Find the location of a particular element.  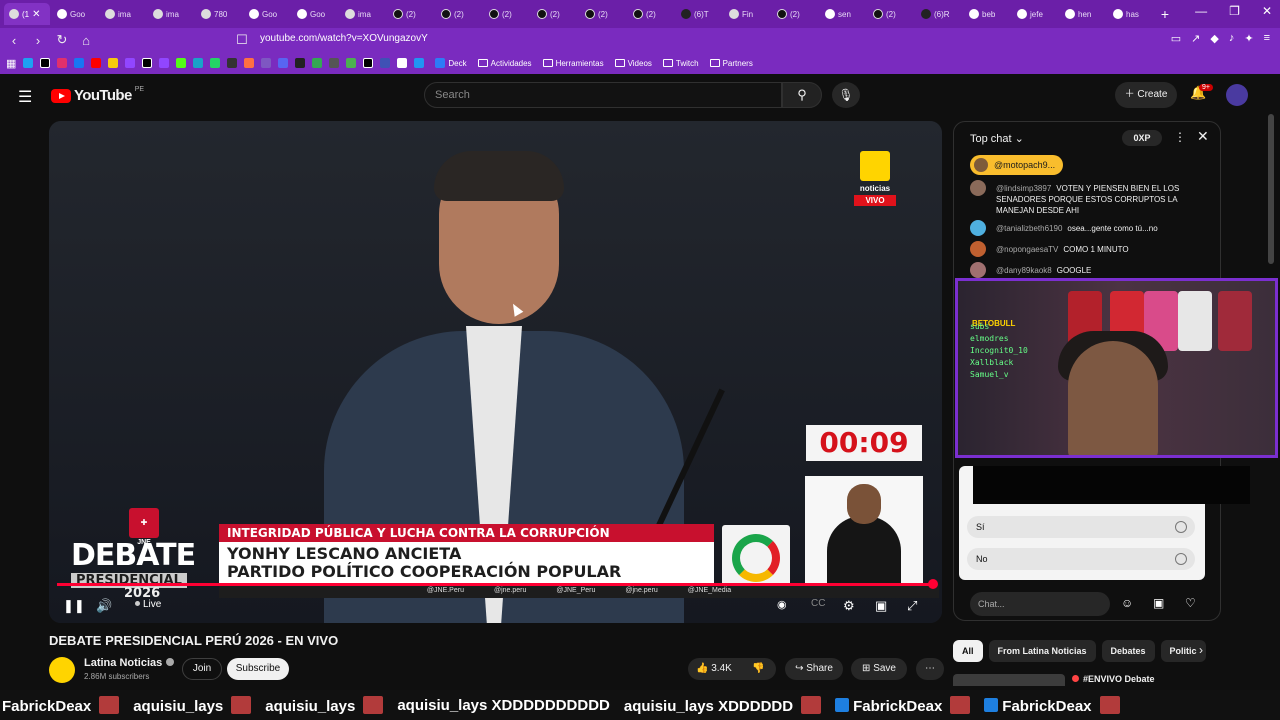

pause-icon: ❚❚ is located at coordinates (74, 606).